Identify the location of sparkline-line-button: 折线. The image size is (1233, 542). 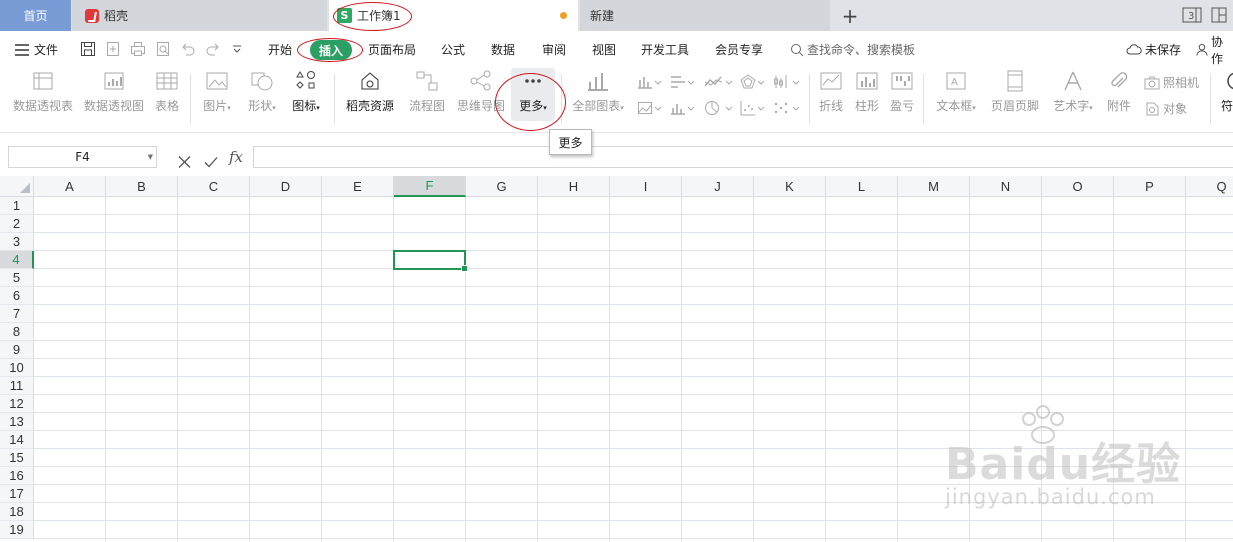
(831, 92).